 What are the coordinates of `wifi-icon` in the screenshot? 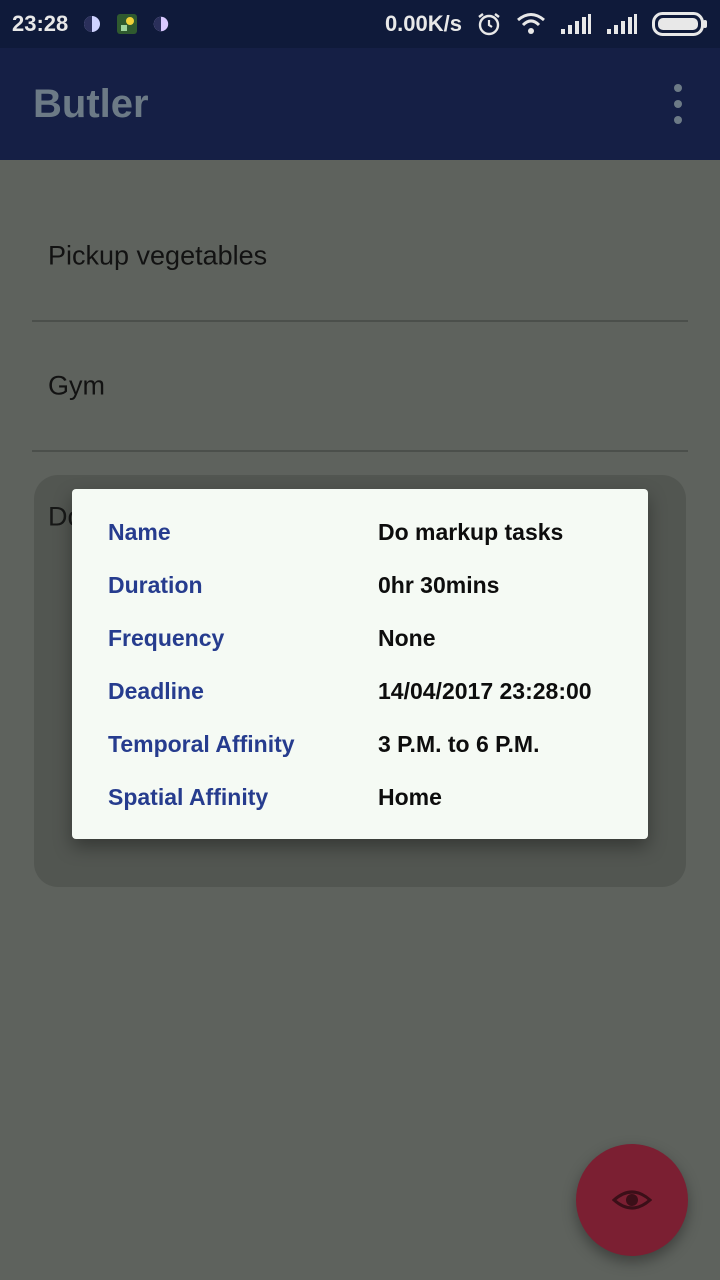 It's located at (531, 24).